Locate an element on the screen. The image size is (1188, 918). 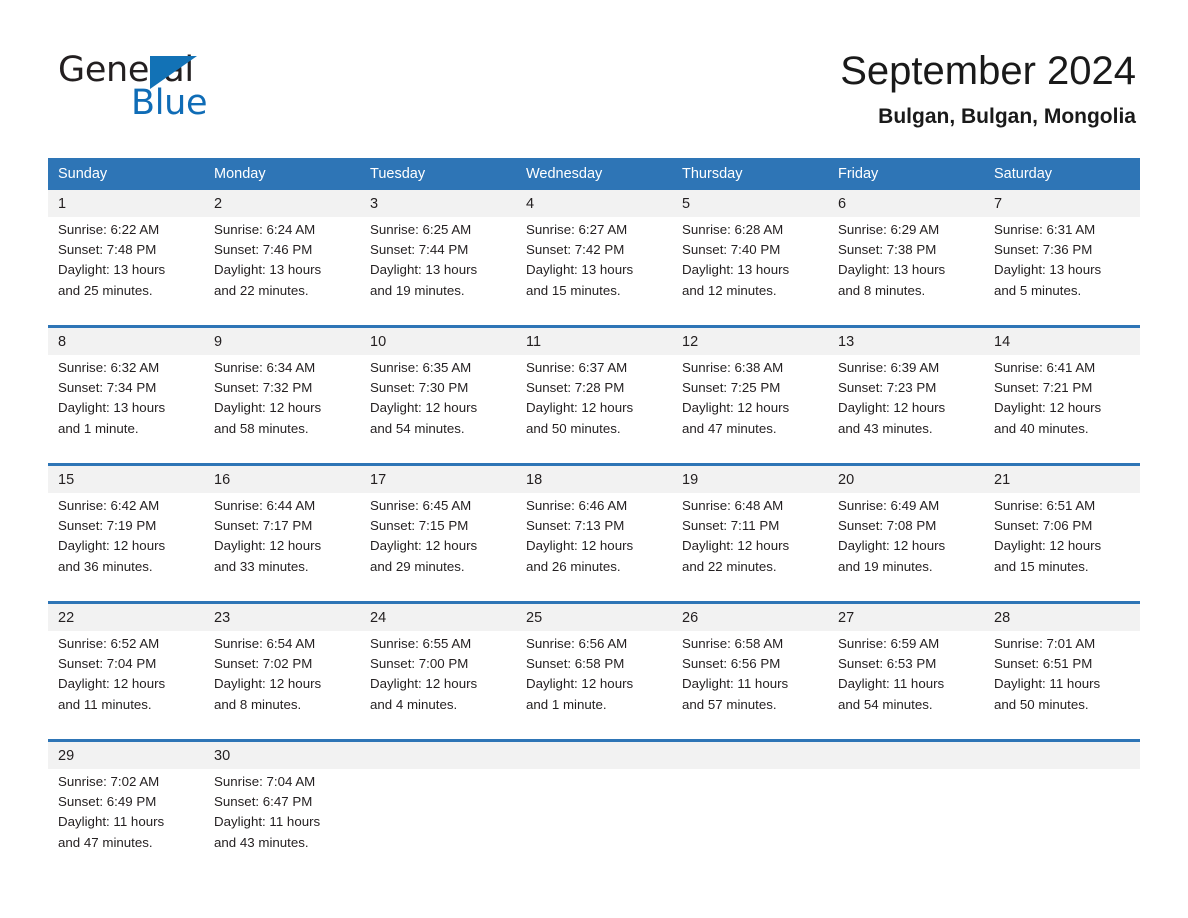
day-number: 18 is located at coordinates (594, 478).